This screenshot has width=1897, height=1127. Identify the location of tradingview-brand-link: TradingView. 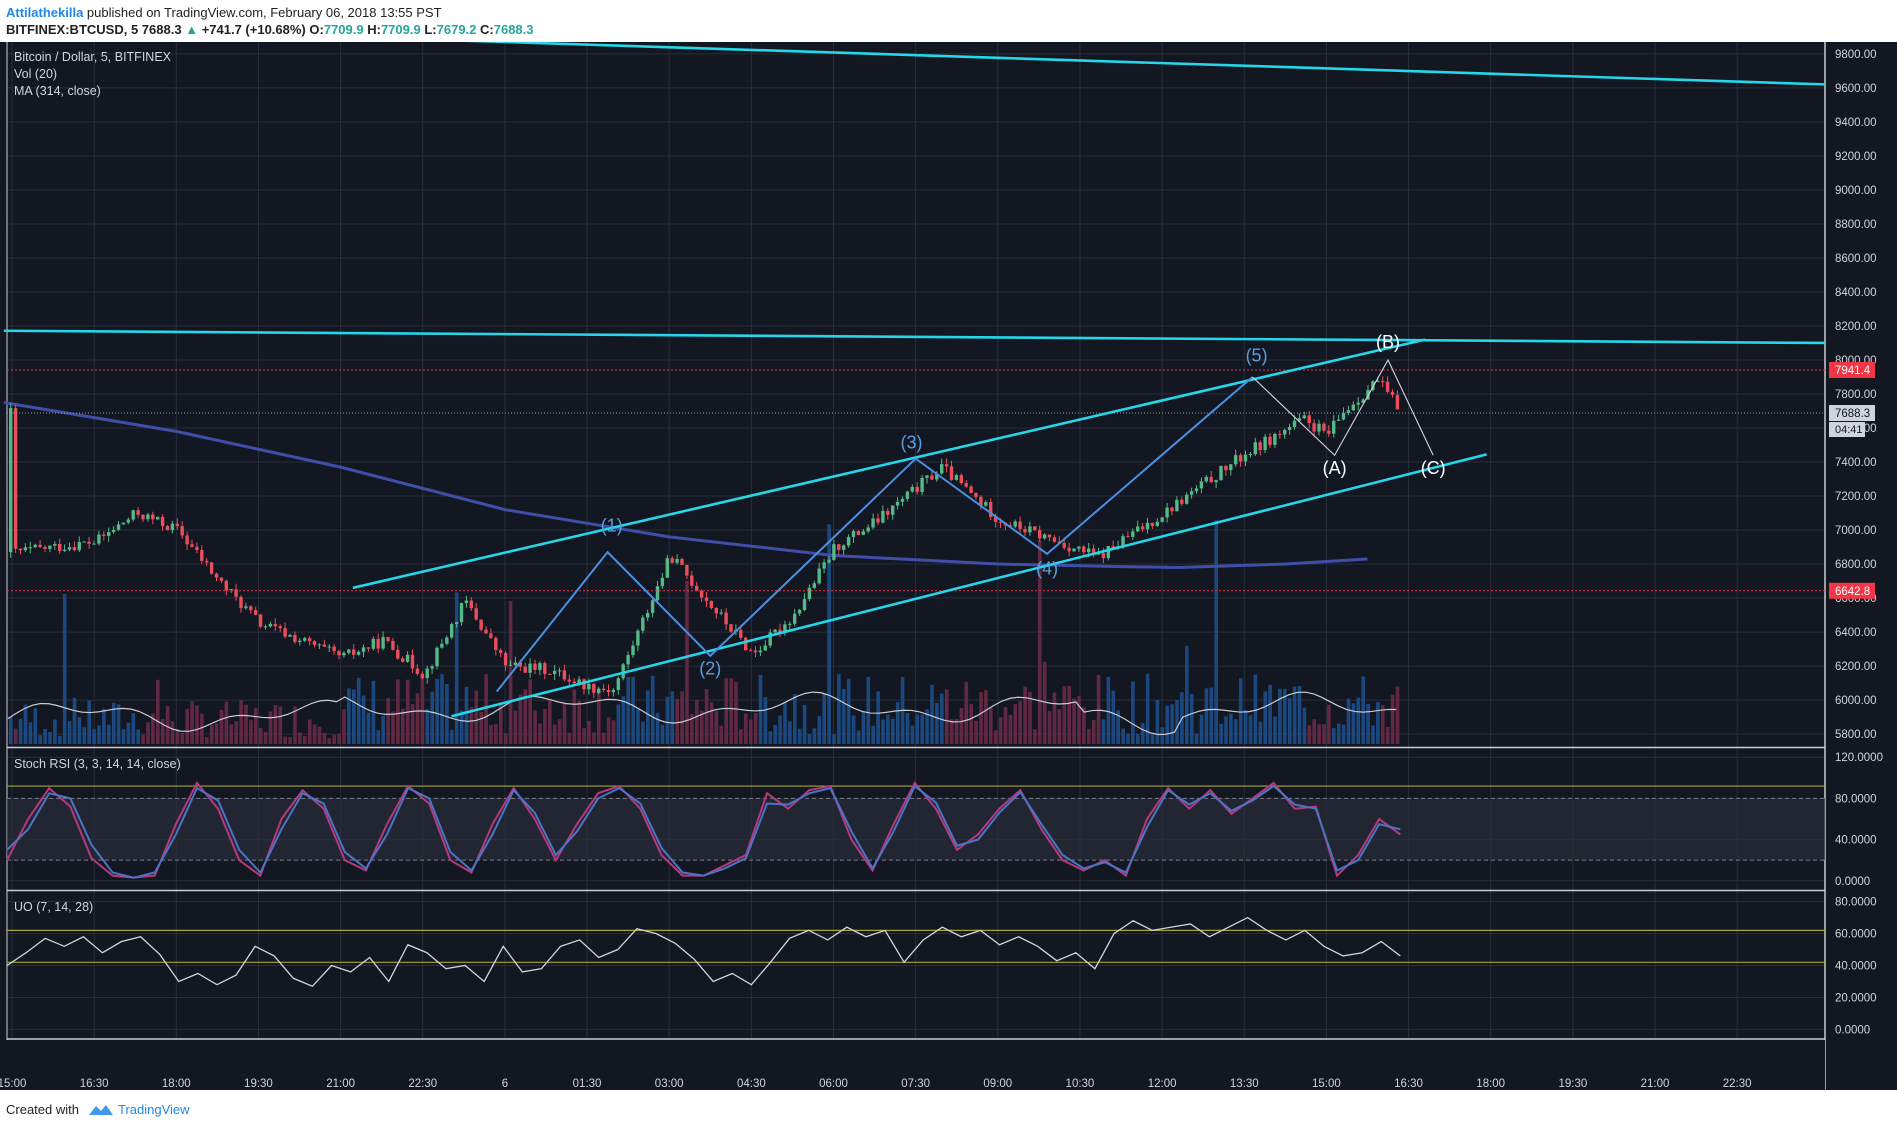
(154, 1109).